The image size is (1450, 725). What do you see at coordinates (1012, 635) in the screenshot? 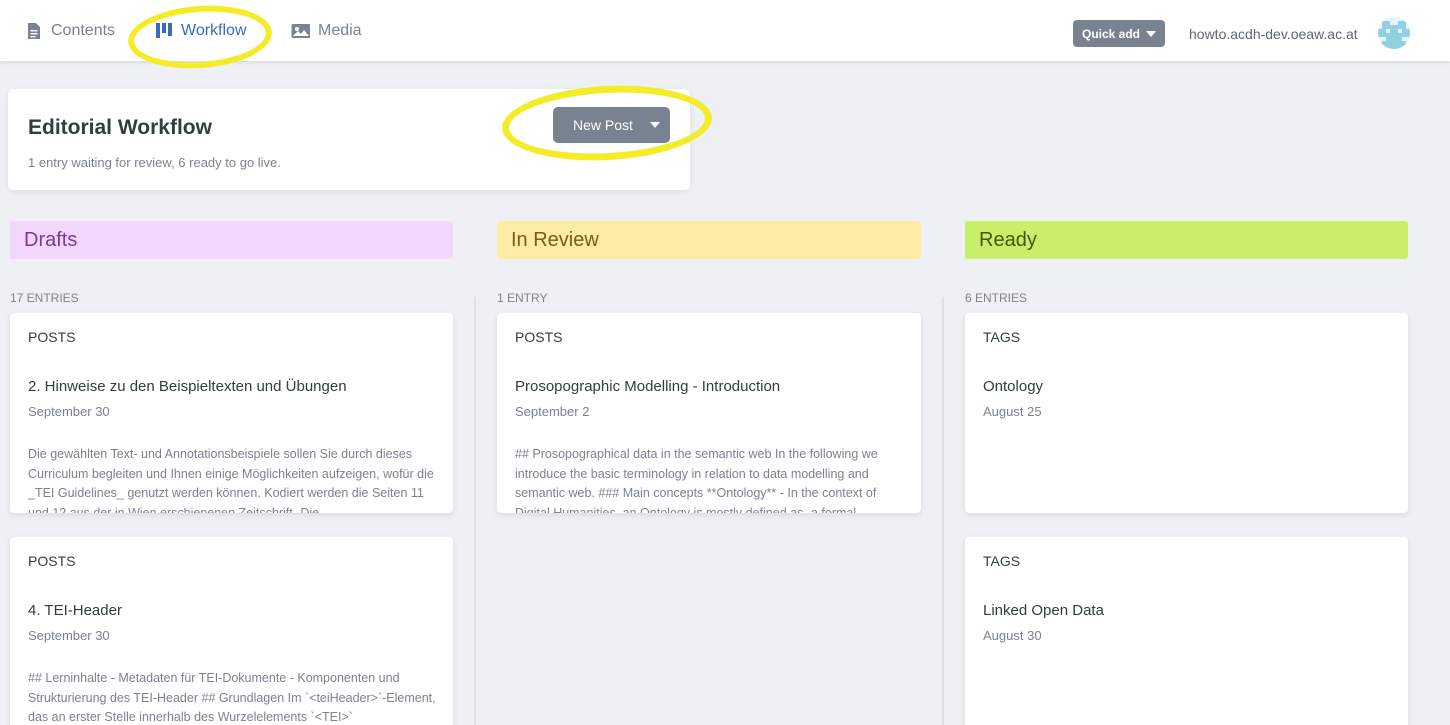
I see `entry-date: August 30` at bounding box center [1012, 635].